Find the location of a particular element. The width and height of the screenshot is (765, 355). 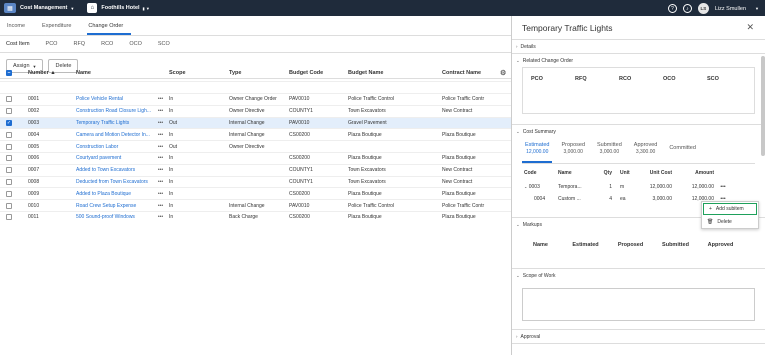

tab-oco: OCO is located at coordinates (135, 44).